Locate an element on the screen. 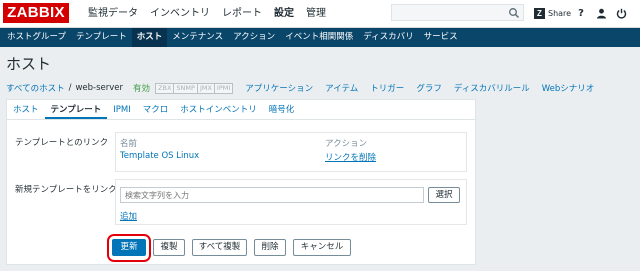  zabbix-logo: ZABBIX is located at coordinates (36, 13).